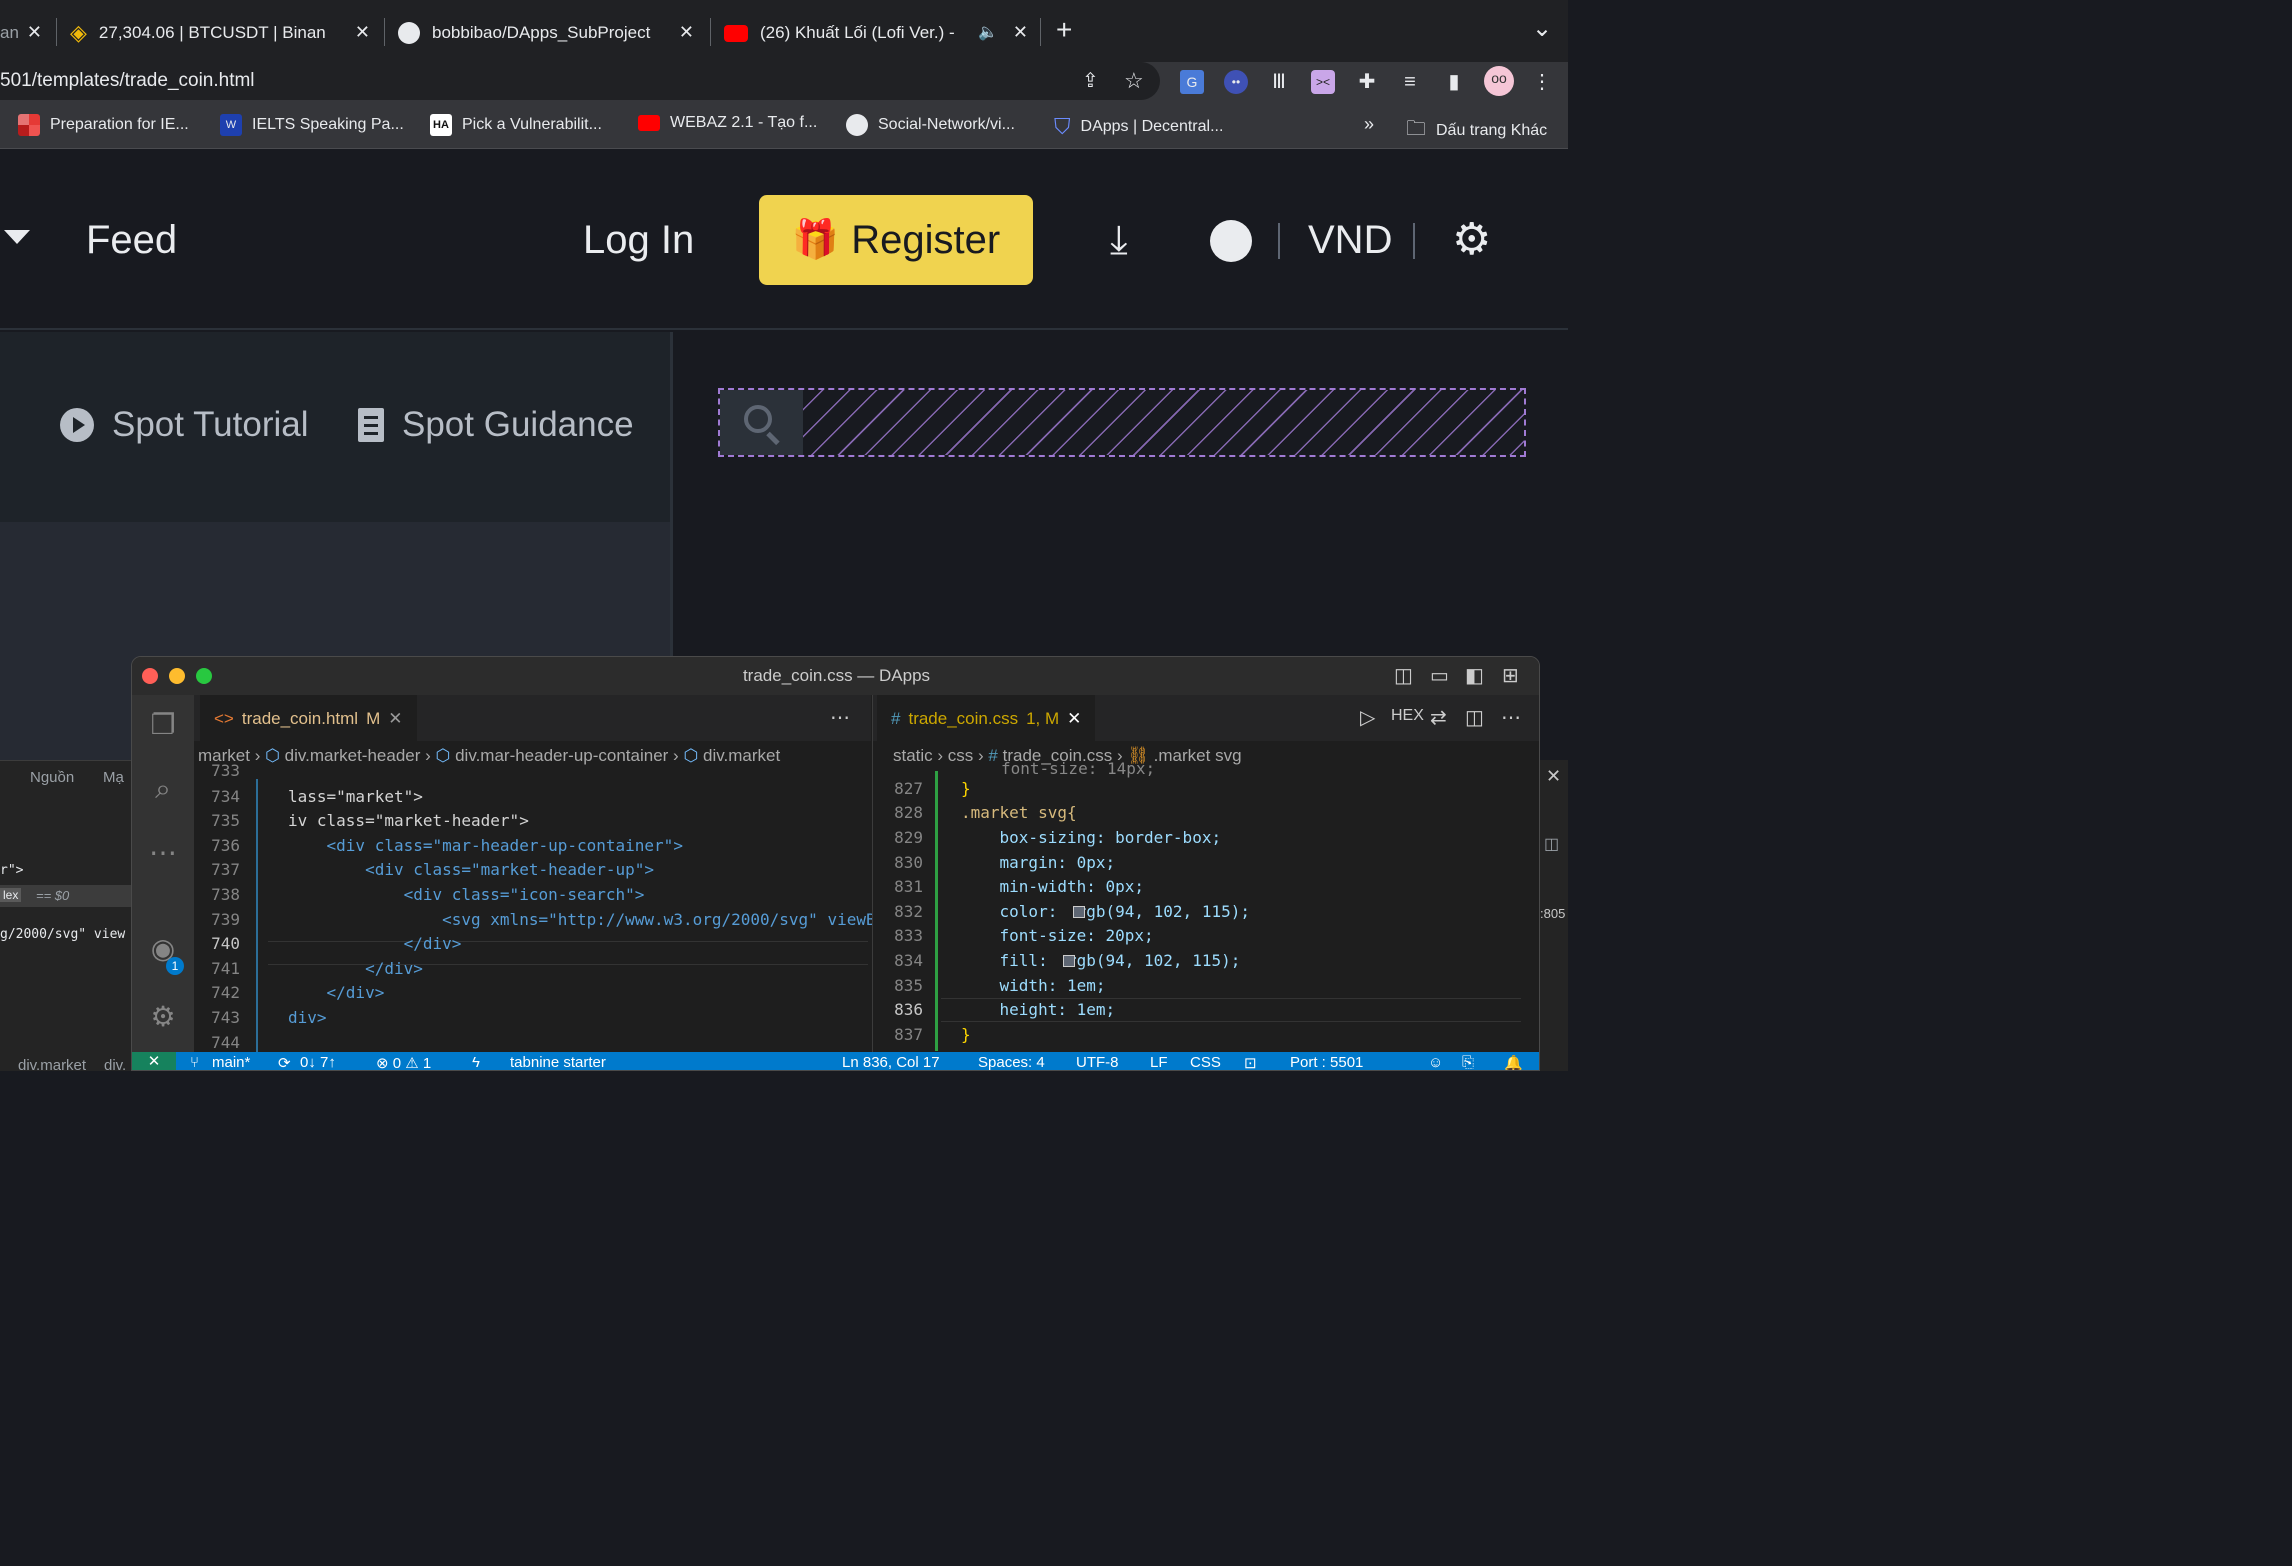 Image resolution: width=2292 pixels, height=1566 pixels. I want to click on settings-gear-icon: ⚙, so click(1471, 239).